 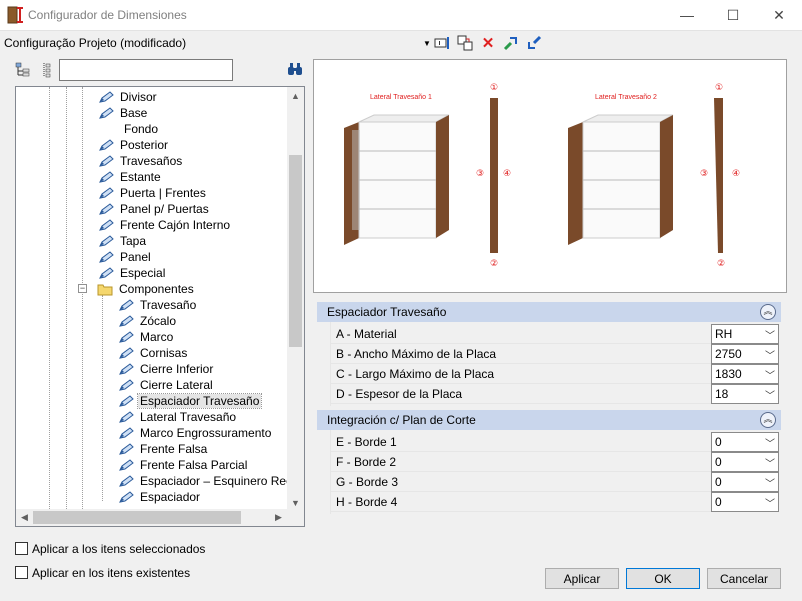 What do you see at coordinates (295, 69) in the screenshot?
I see `binoculars-icon` at bounding box center [295, 69].